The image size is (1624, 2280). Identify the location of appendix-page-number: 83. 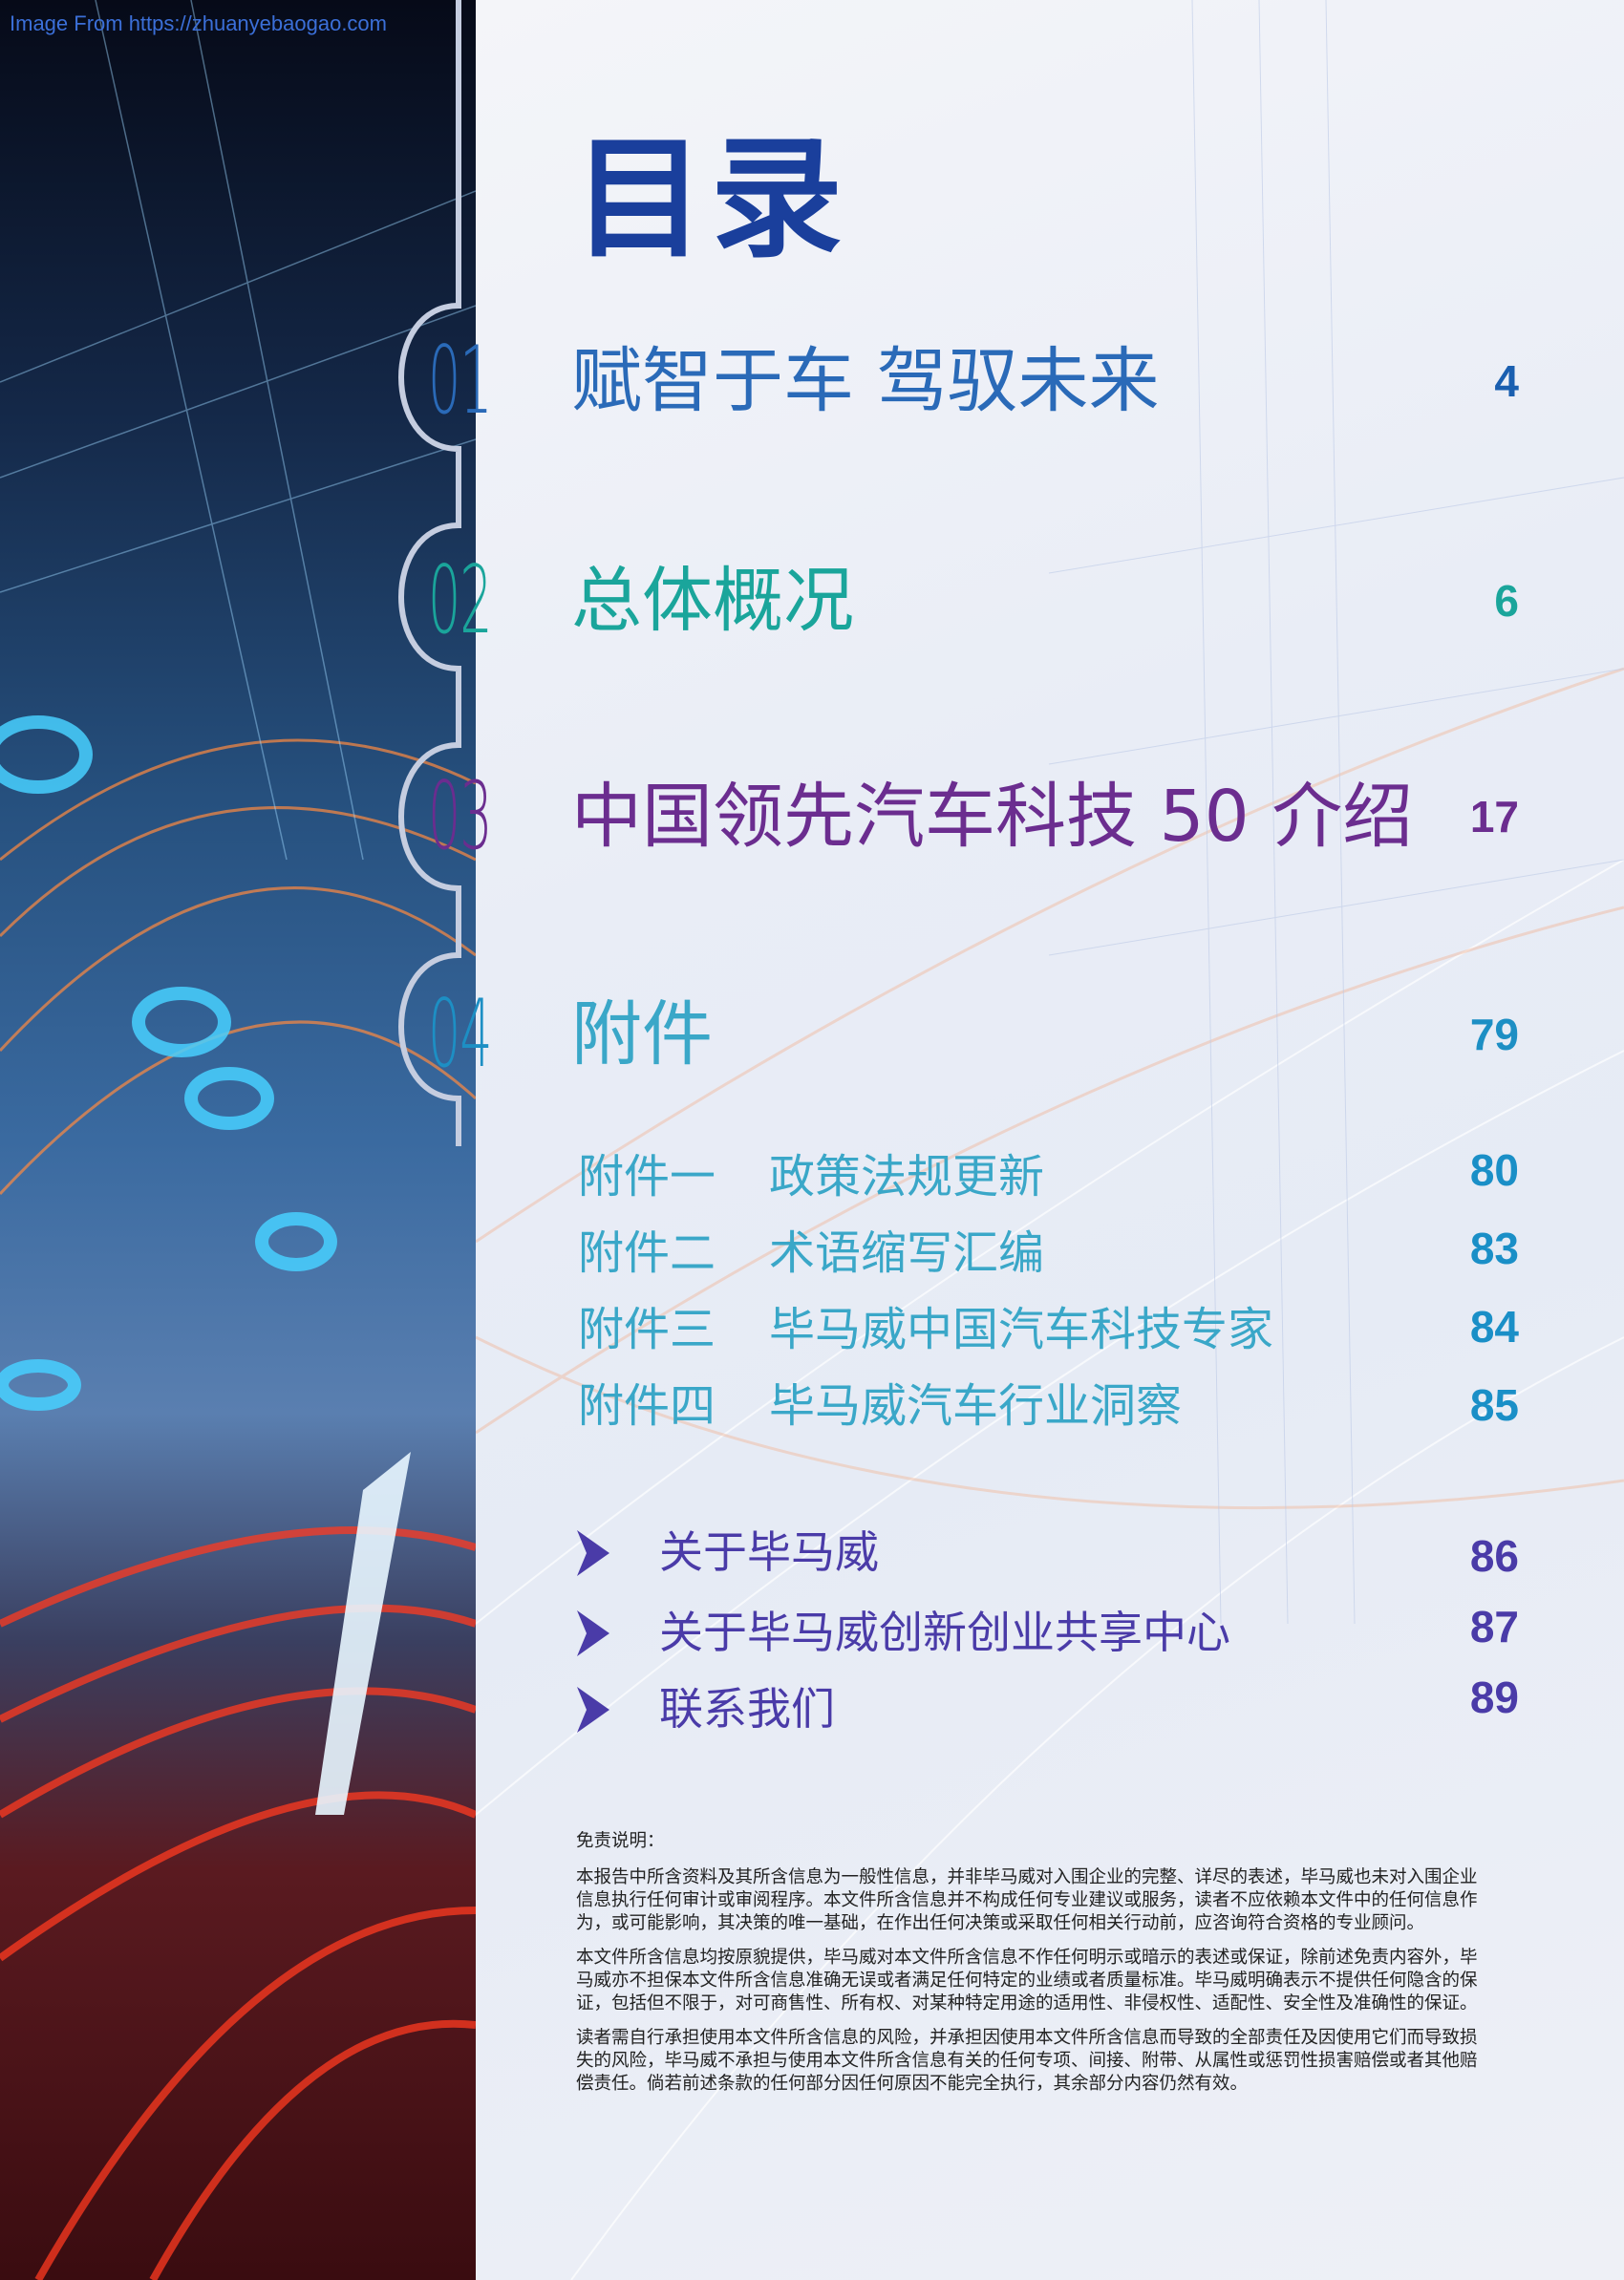
(1494, 1248).